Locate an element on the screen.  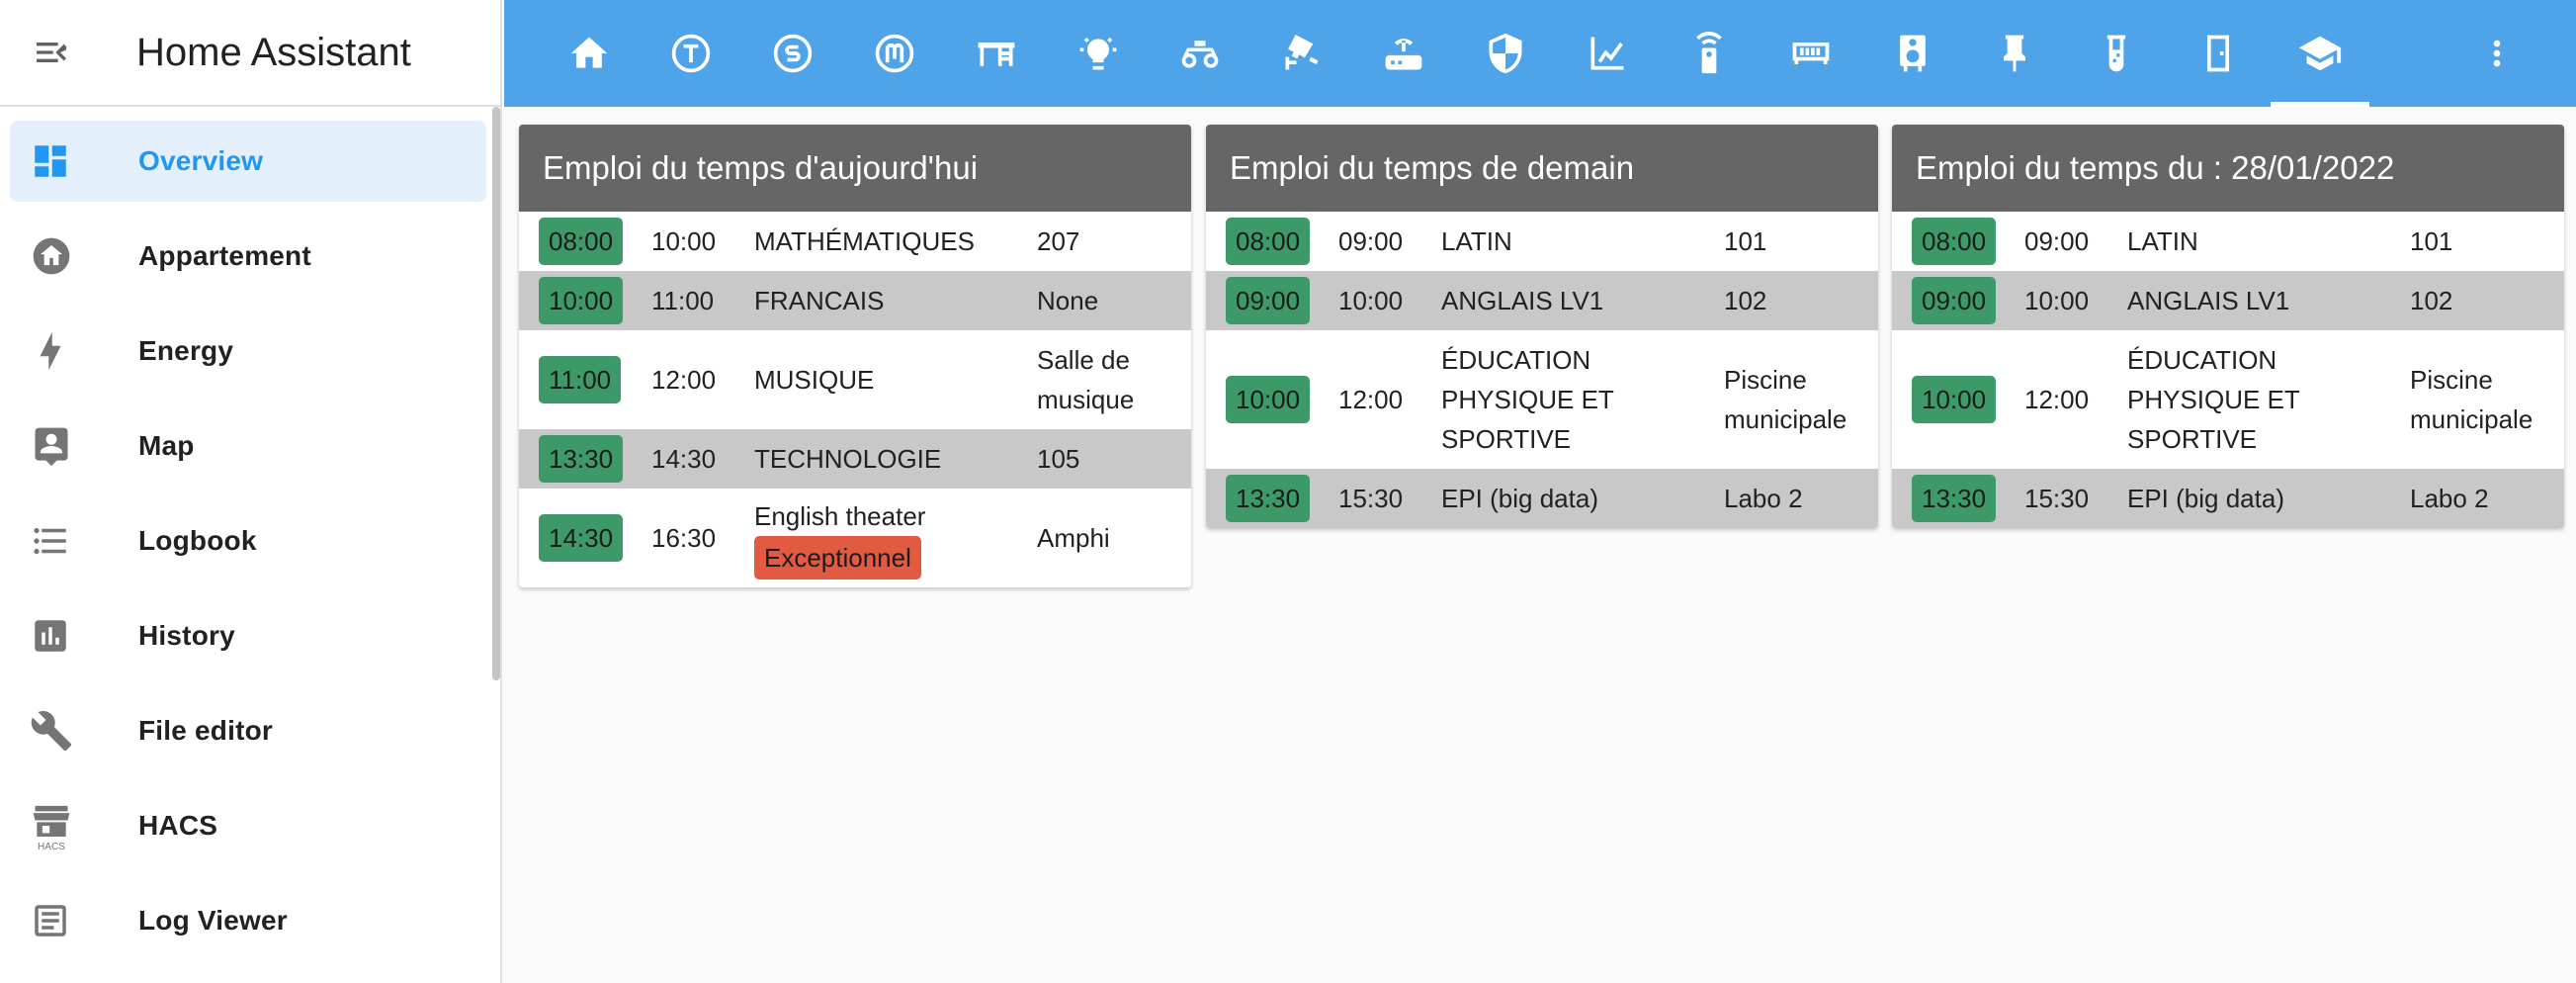
sidebar-item-logbook: Logbook is located at coordinates (248, 540).